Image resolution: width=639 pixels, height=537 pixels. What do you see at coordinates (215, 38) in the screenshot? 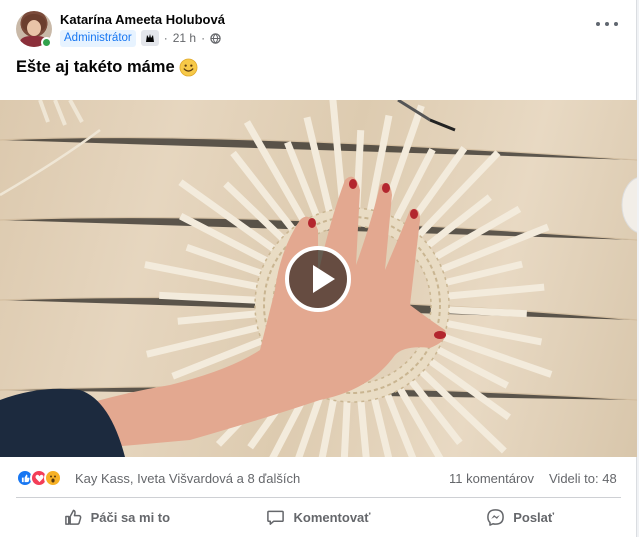
I see `globe-icon` at bounding box center [215, 38].